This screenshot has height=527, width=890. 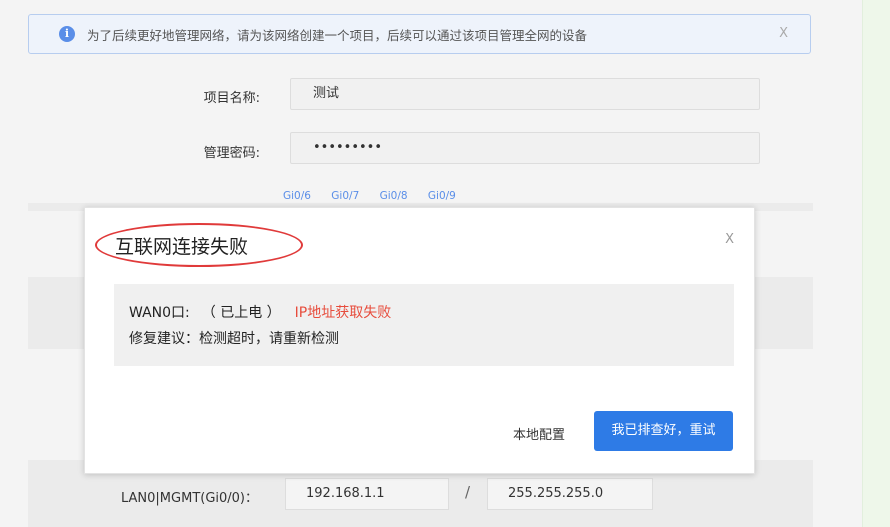 What do you see at coordinates (525, 94) in the screenshot?
I see `project-name-input: 测试` at bounding box center [525, 94].